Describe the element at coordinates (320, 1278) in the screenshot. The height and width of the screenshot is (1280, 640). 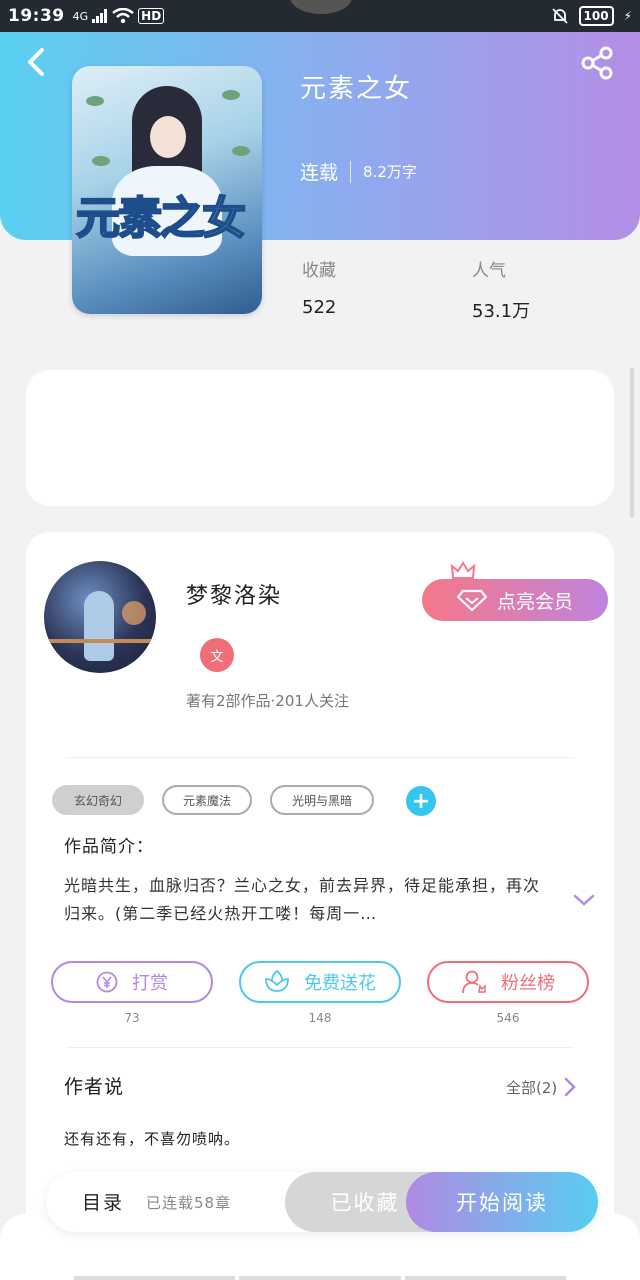
I see `bottom-indicator` at that location.